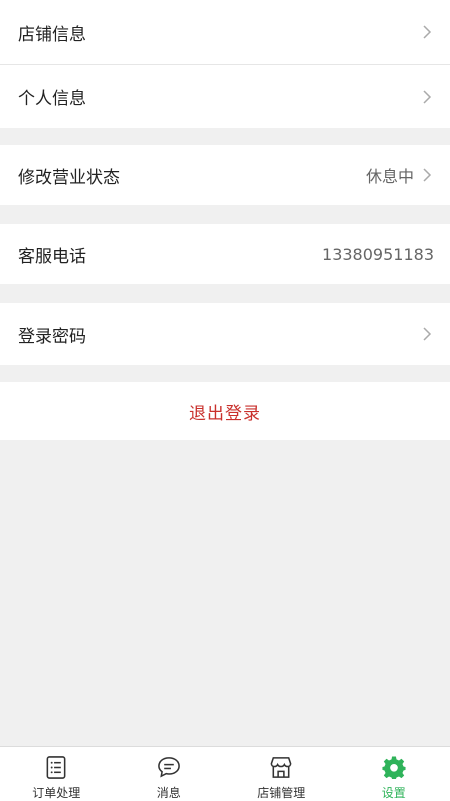 The width and height of the screenshot is (450, 801). Describe the element at coordinates (216, 32) in the screenshot. I see `store-info-label: 店铺信息` at that location.